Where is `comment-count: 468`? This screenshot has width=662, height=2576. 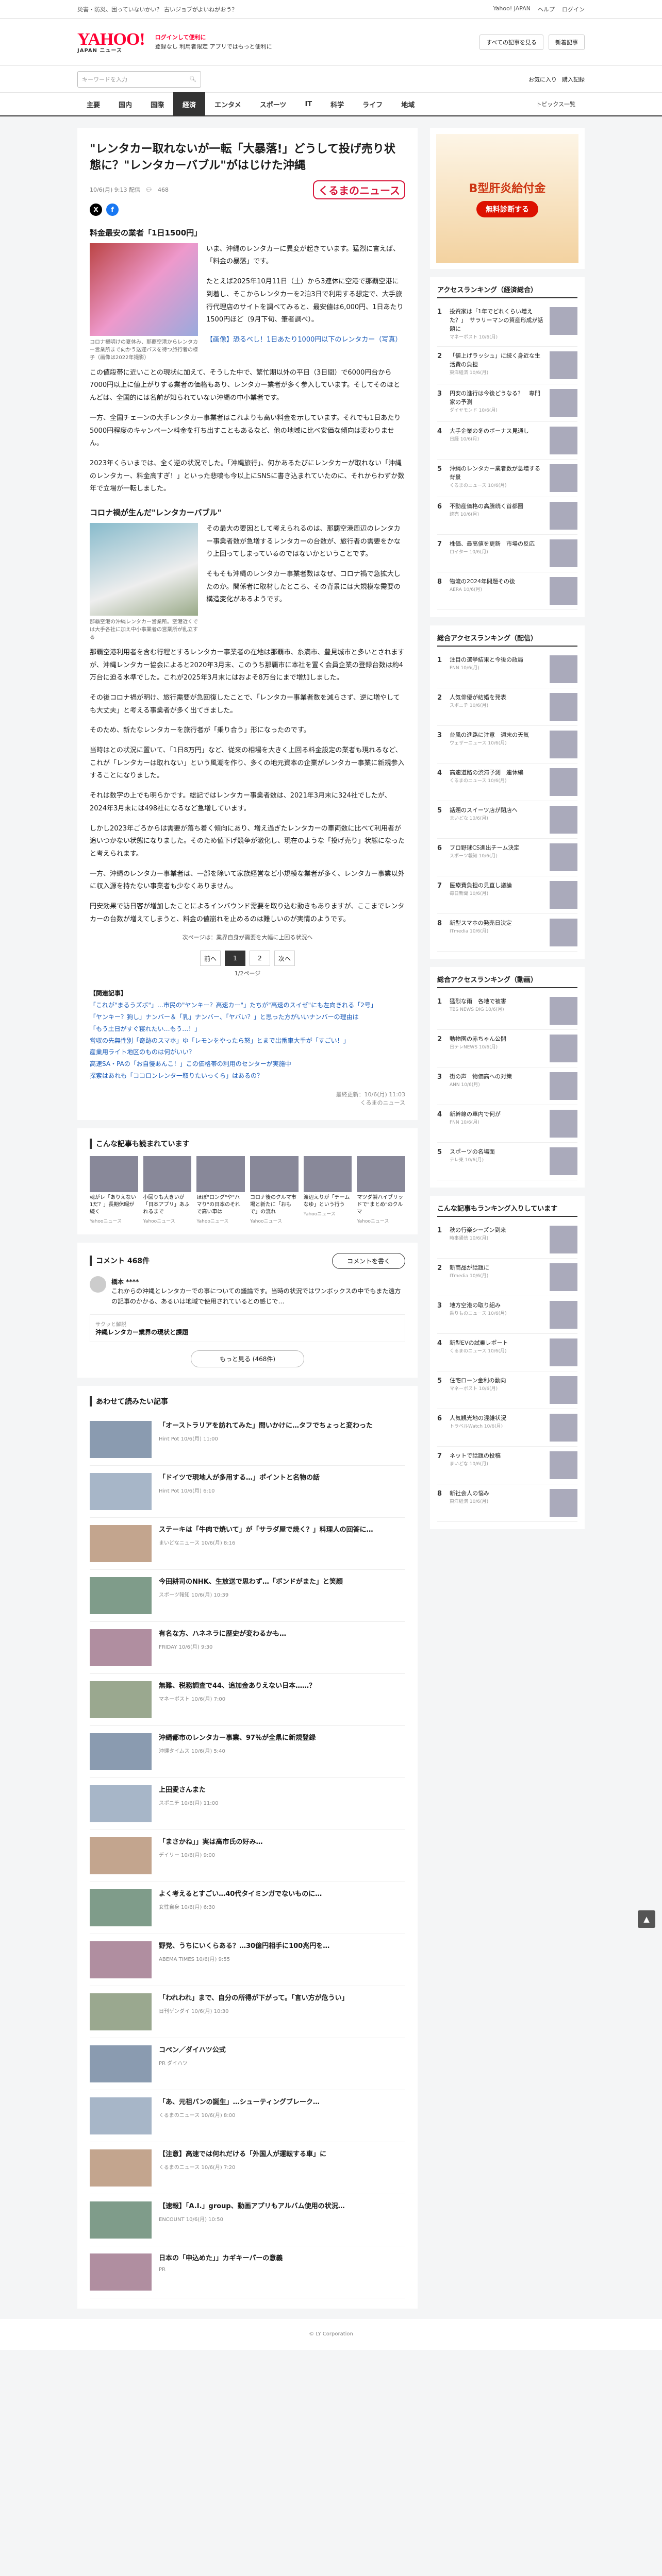 comment-count: 468 is located at coordinates (163, 190).